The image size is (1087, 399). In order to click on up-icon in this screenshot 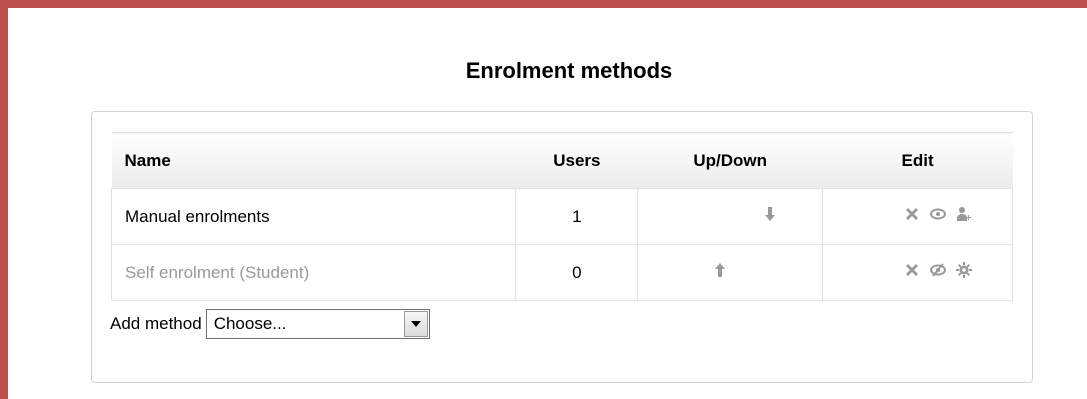, I will do `click(720, 272)`.